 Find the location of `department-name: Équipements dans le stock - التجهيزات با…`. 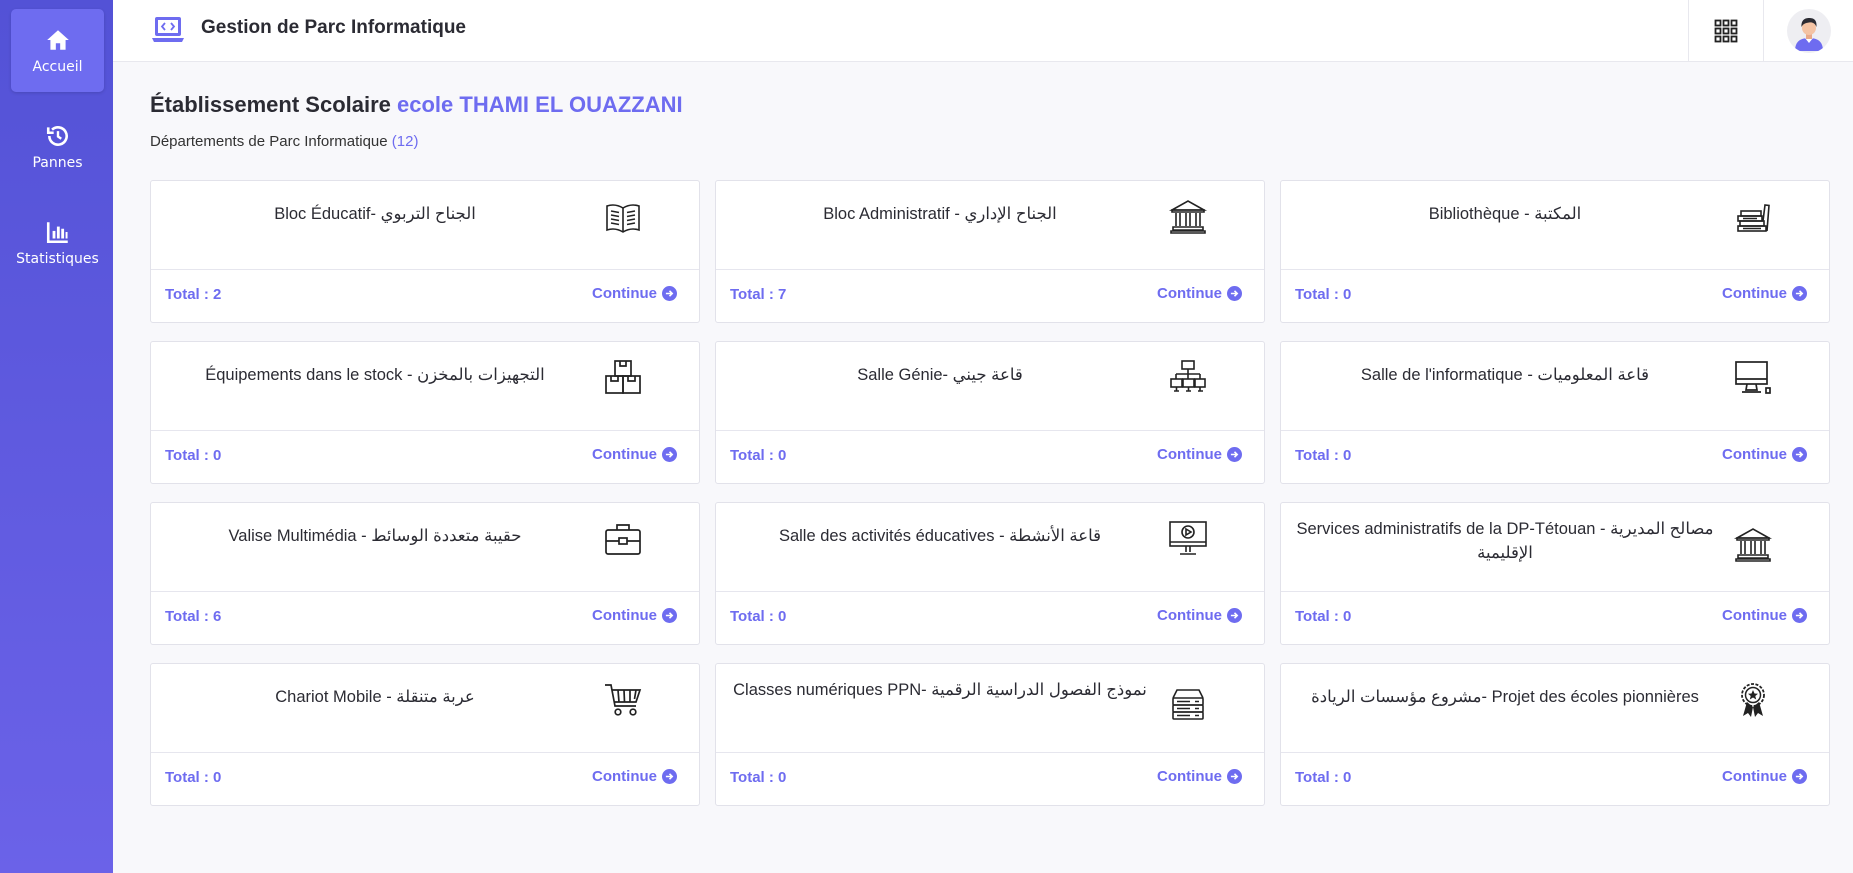

department-name: Équipements dans le stock - التجهيزات با… is located at coordinates (375, 375).